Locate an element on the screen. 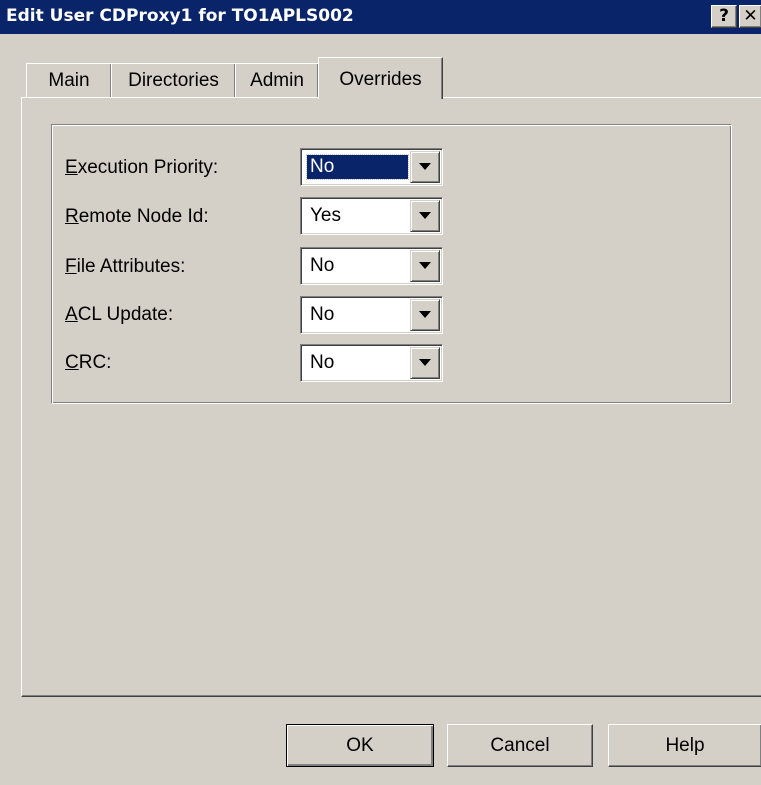 The image size is (761, 785). ok-button-label: OK is located at coordinates (360, 745).